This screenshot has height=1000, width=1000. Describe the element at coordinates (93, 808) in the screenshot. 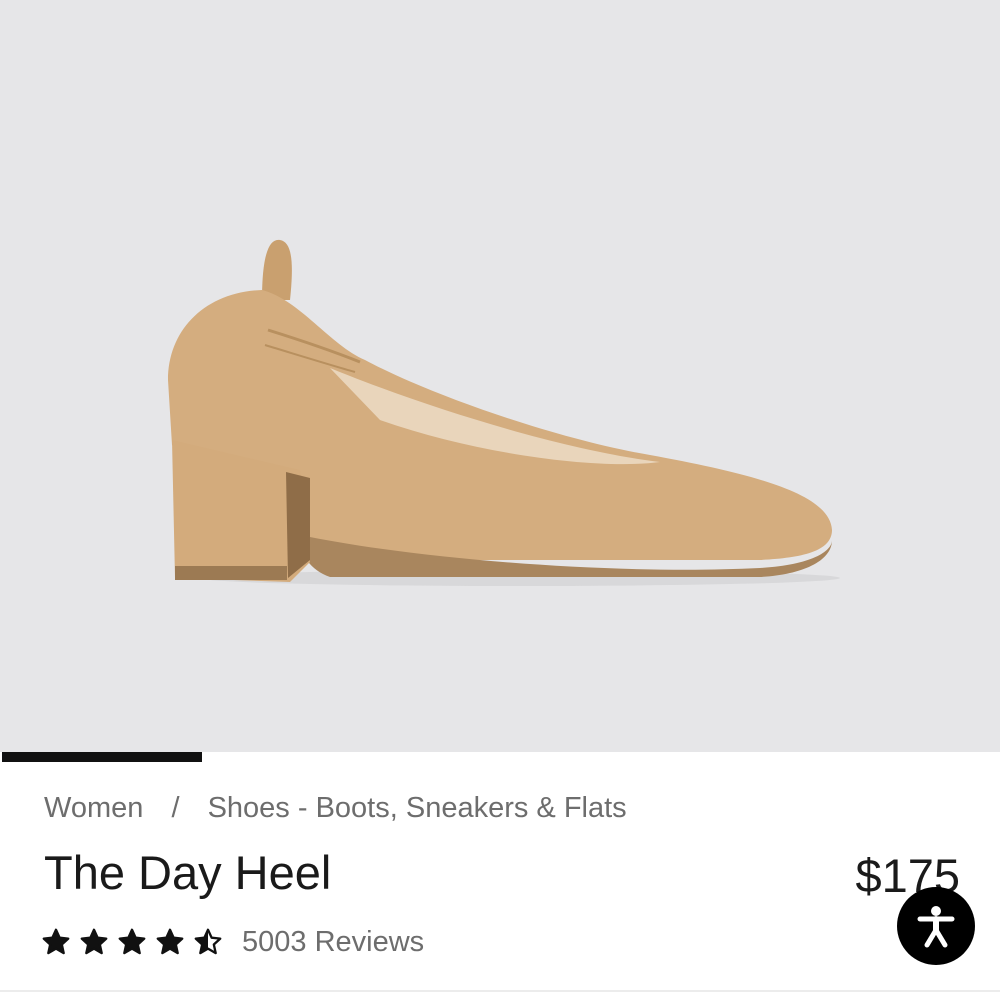

I see `breadcrumb-link-women: Women` at that location.